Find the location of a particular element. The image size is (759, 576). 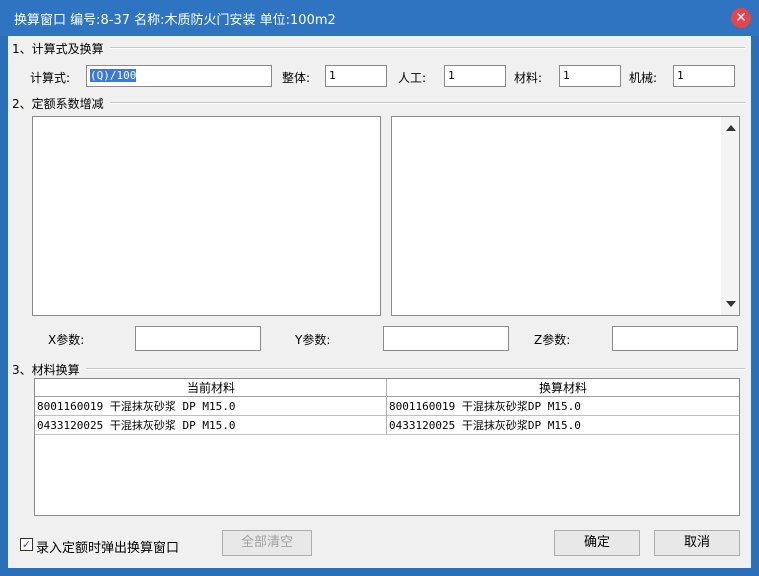

section2-divider is located at coordinates (378, 103).